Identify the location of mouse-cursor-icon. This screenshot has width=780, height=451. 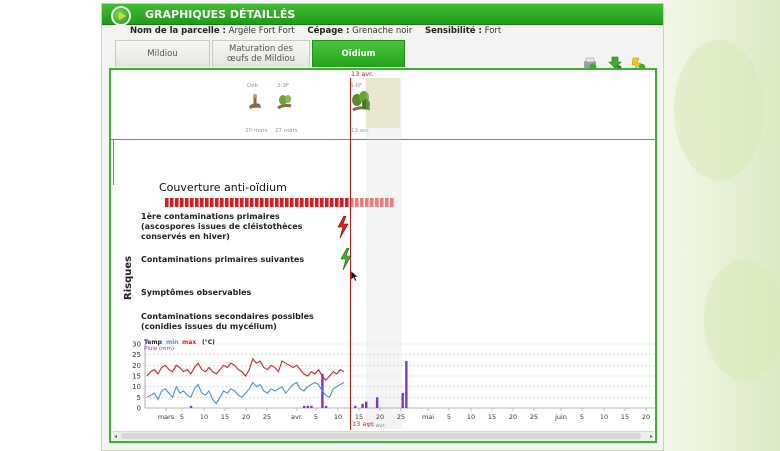
(355, 276).